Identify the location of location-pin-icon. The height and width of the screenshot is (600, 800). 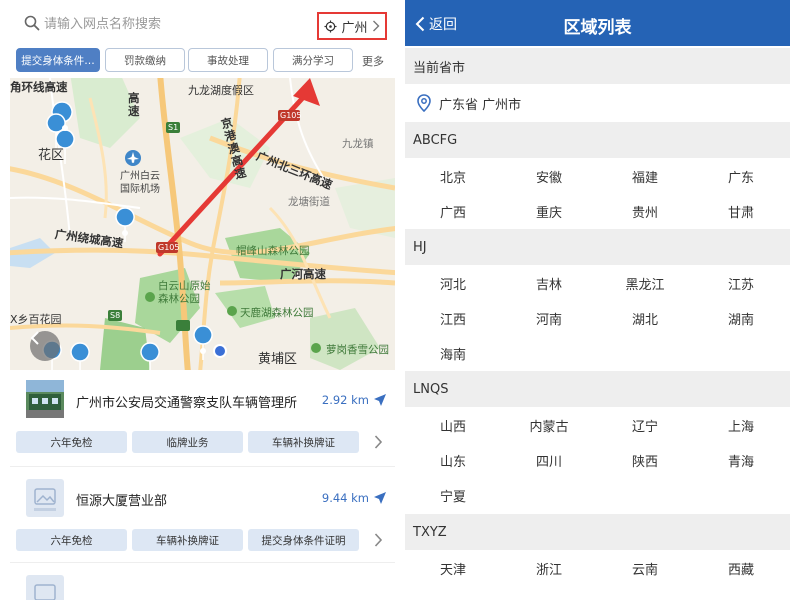
(424, 103).